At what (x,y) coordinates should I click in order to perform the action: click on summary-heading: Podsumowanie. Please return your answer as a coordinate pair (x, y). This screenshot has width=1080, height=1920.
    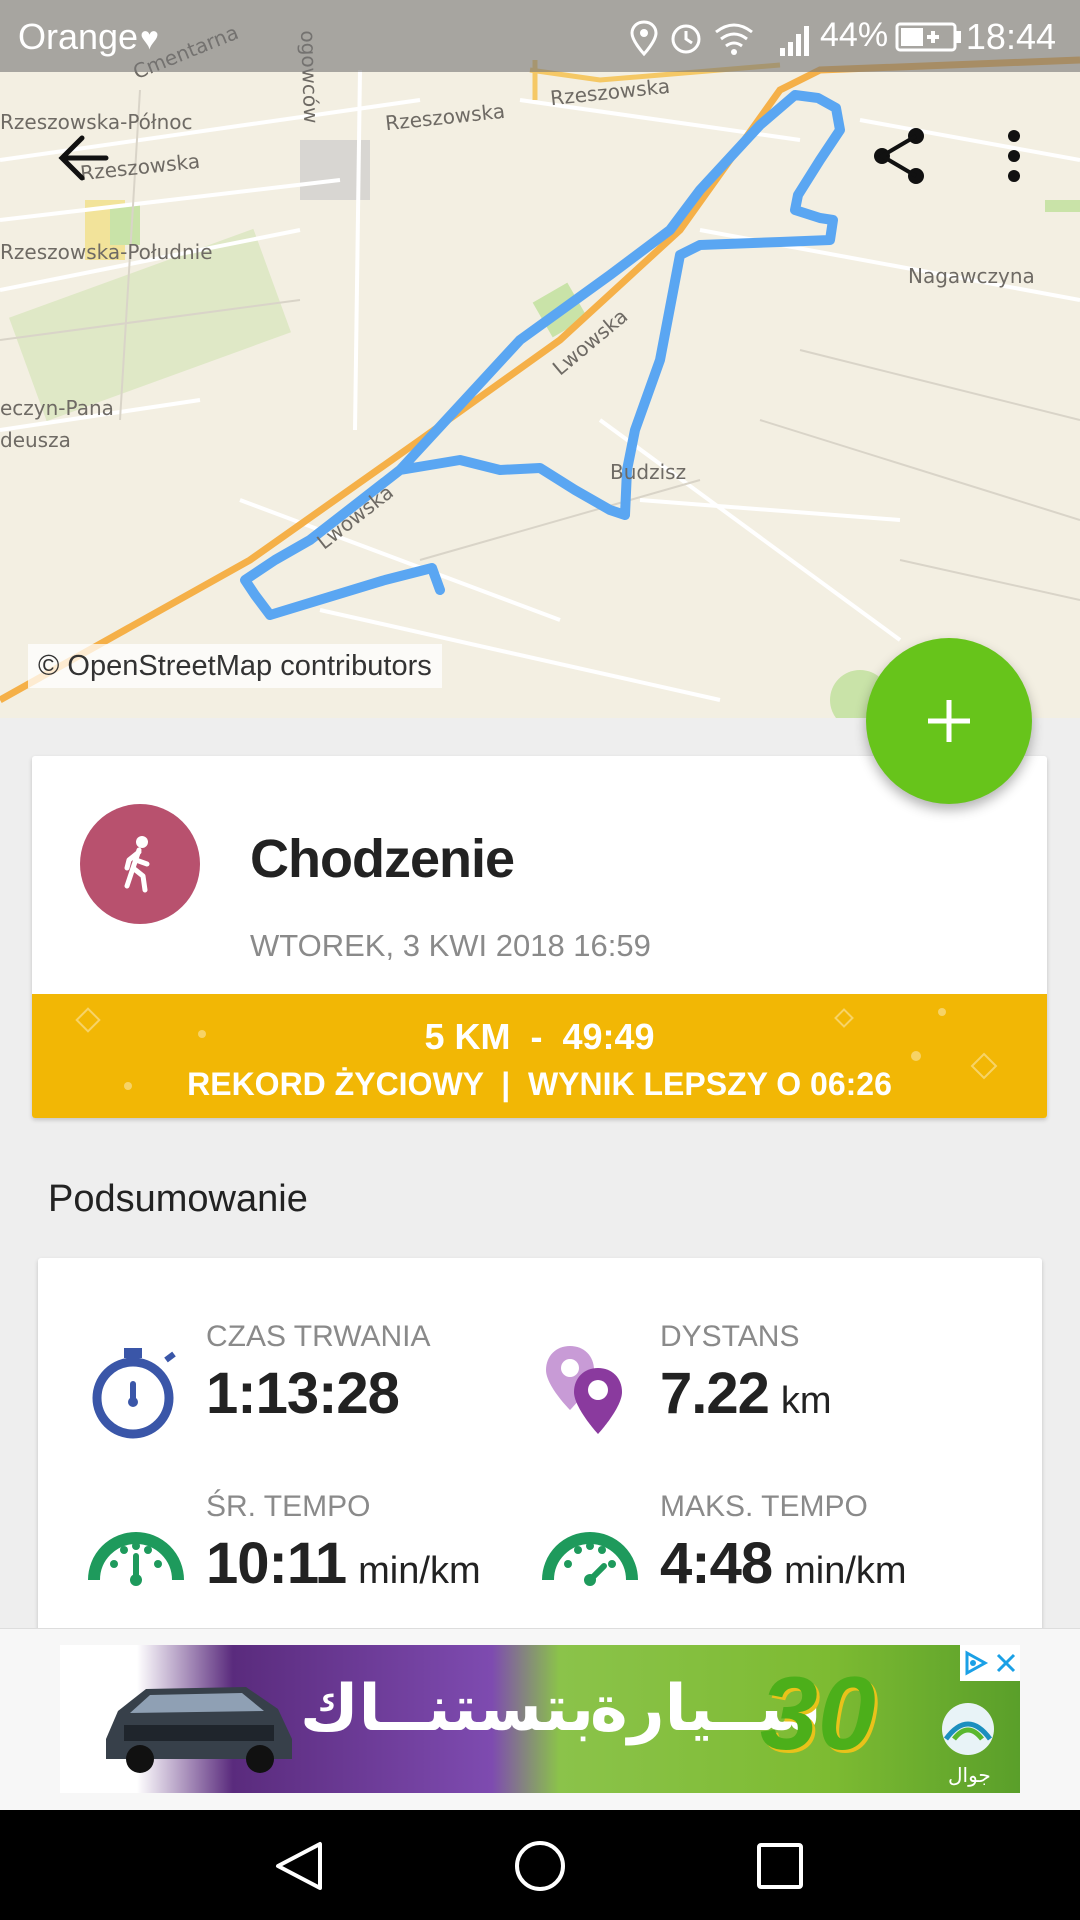
    Looking at the image, I should click on (178, 1199).